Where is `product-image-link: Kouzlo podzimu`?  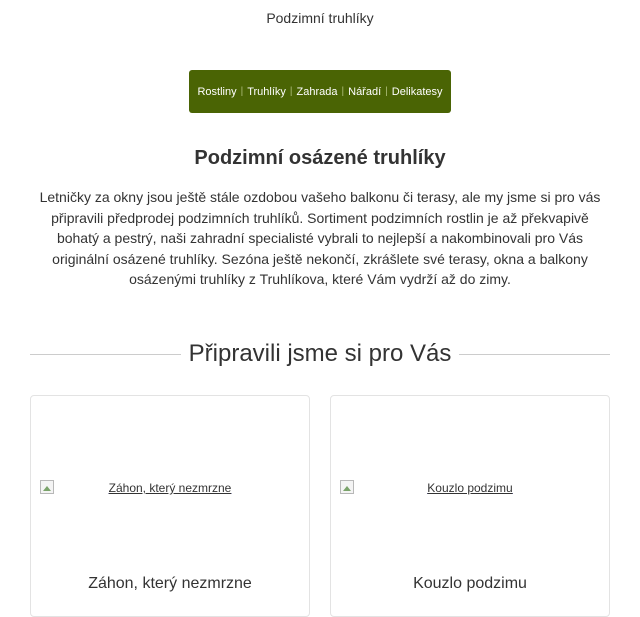 product-image-link: Kouzlo podzimu is located at coordinates (470, 488).